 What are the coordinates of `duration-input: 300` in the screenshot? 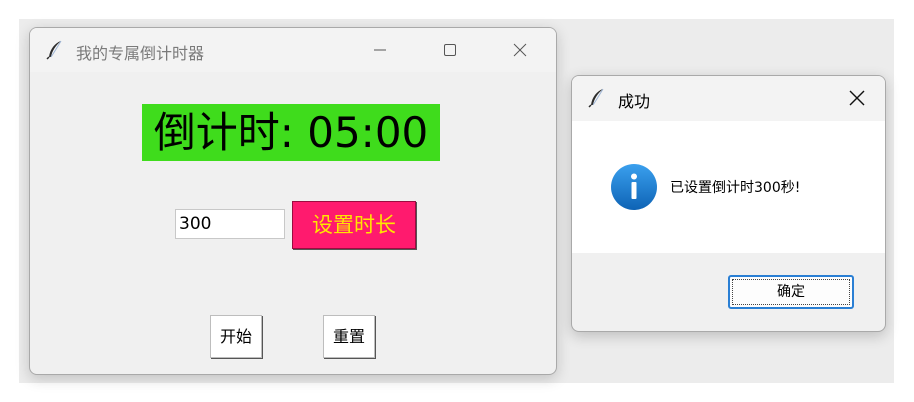 It's located at (230, 224).